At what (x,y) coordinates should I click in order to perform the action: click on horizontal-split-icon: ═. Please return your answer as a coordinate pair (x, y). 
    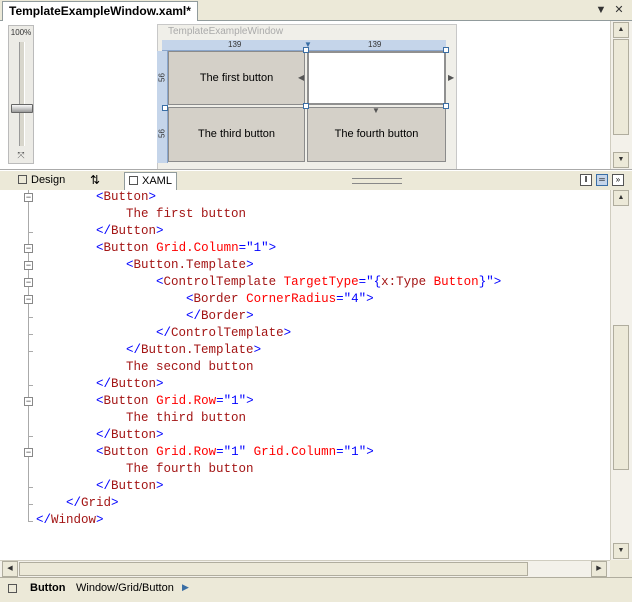
    Looking at the image, I should click on (602, 180).